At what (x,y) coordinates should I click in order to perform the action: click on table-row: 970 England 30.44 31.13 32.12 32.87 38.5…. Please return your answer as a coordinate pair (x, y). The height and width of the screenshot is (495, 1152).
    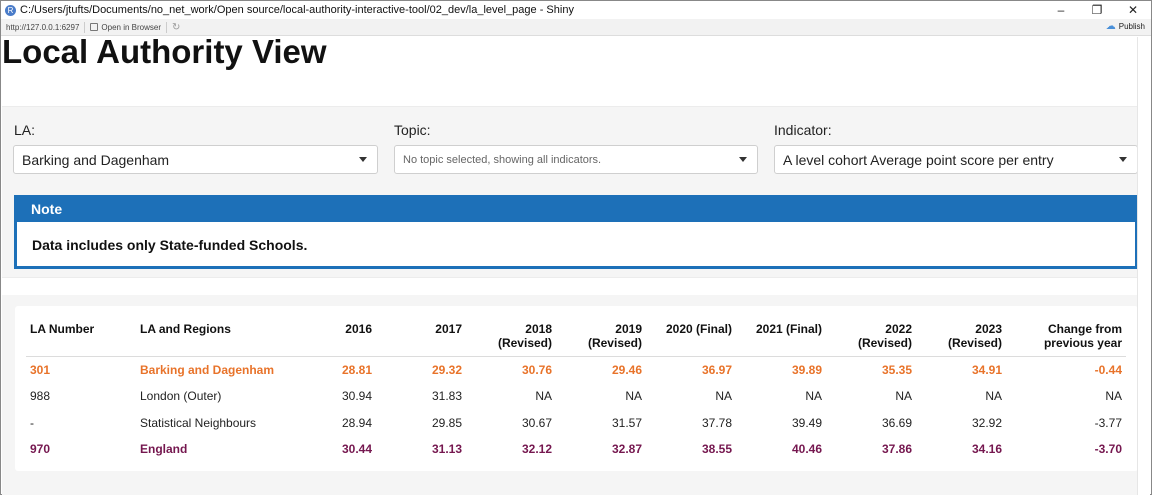
    Looking at the image, I should click on (576, 449).